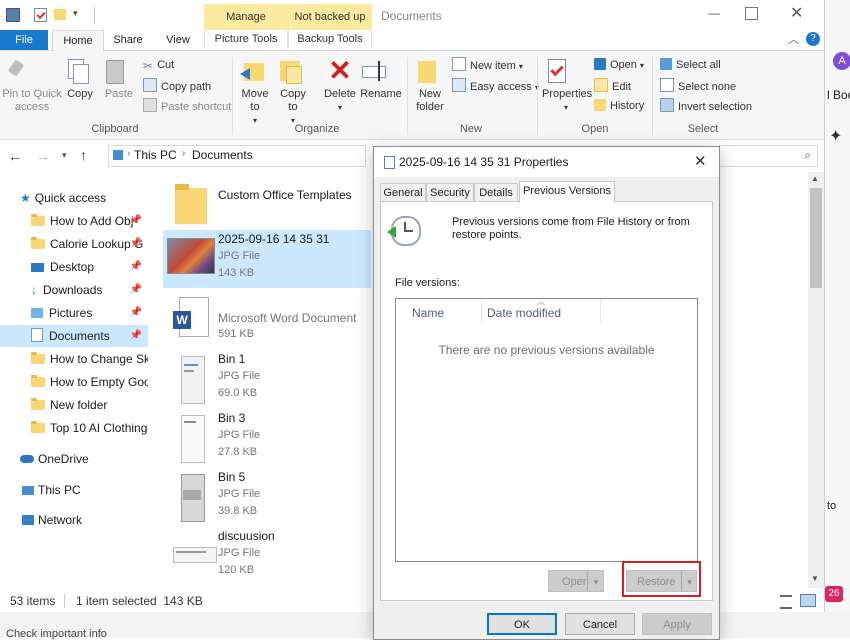  What do you see at coordinates (567, 85) in the screenshot?
I see `properties-button: Properties ▾` at bounding box center [567, 85].